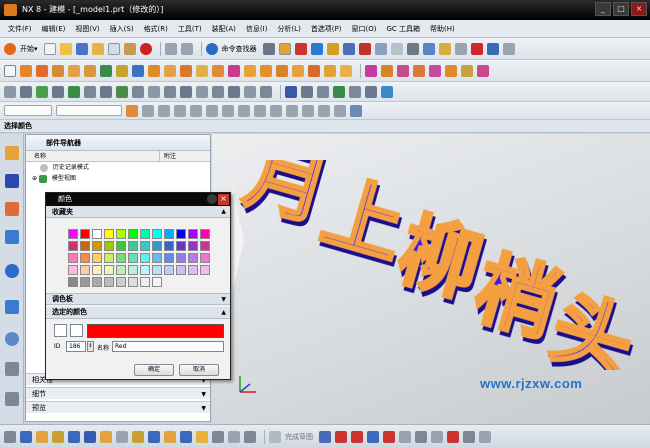 Image resolution: width=650 pixels, height=448 pixels. What do you see at coordinates (168, 346) in the screenshot?
I see `name-field: Red` at bounding box center [168, 346].